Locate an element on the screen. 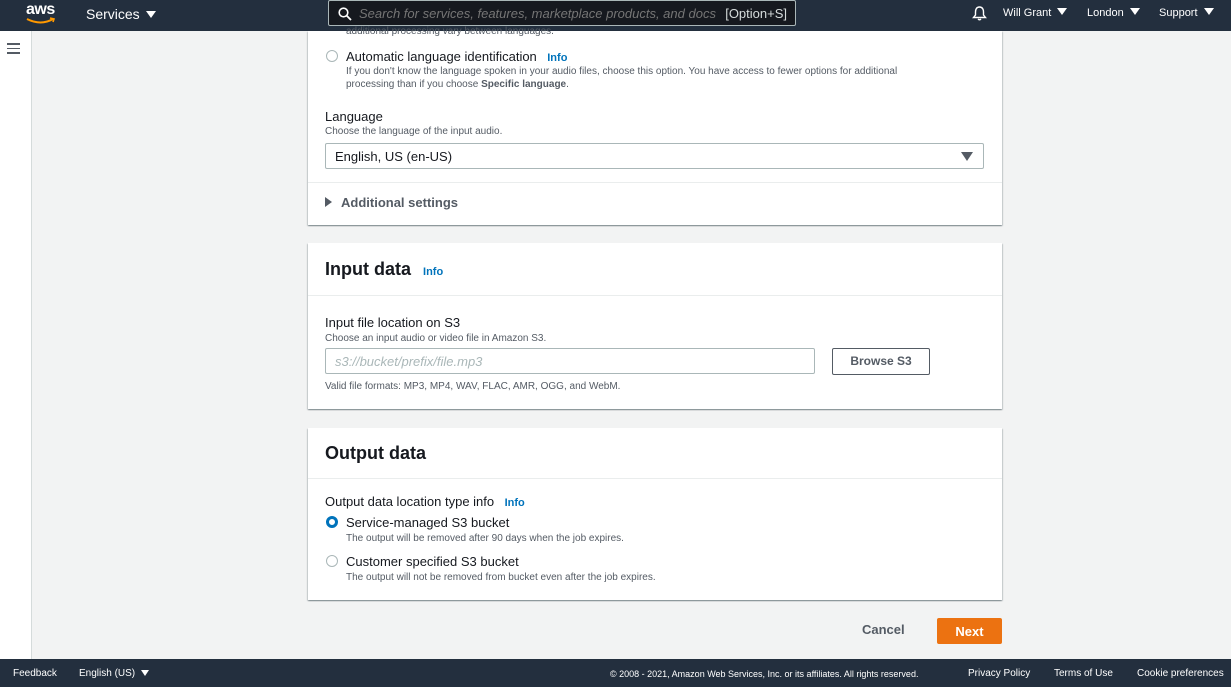 The image size is (1231, 687). input-data-info-link: Info is located at coordinates (433, 272).